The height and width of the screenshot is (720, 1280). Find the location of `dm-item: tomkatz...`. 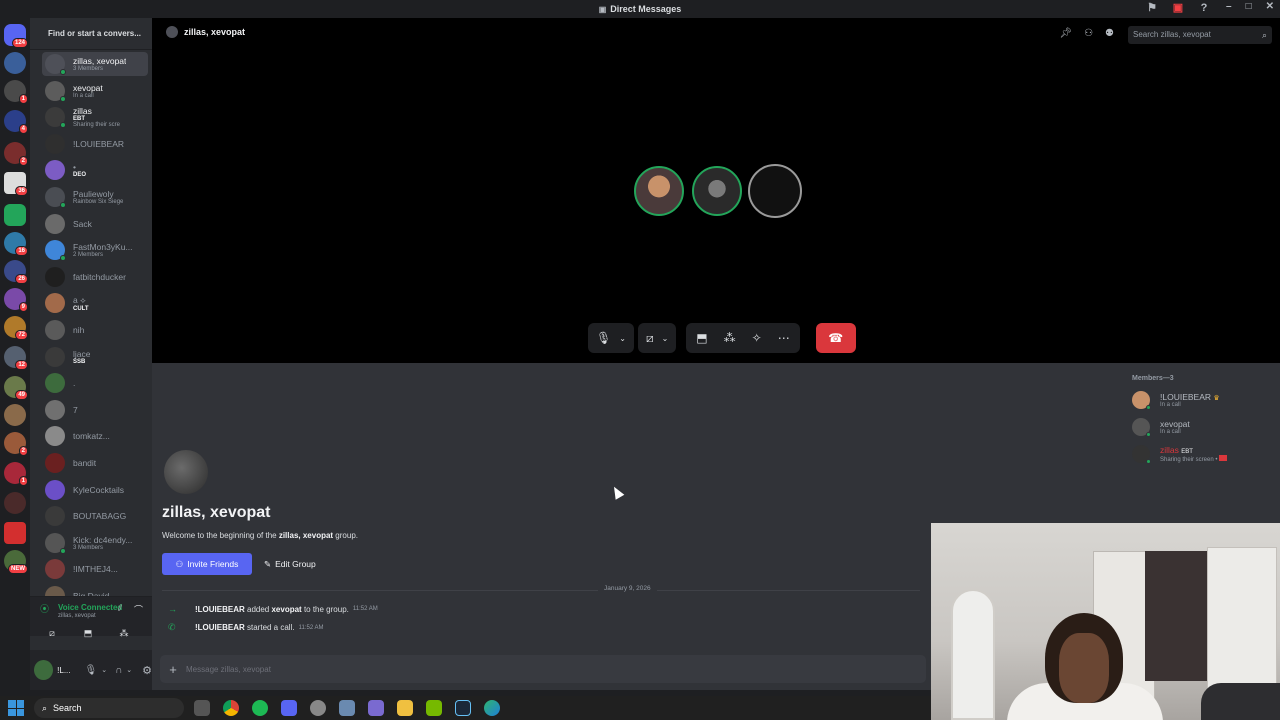

dm-item: tomkatz... is located at coordinates (95, 436).